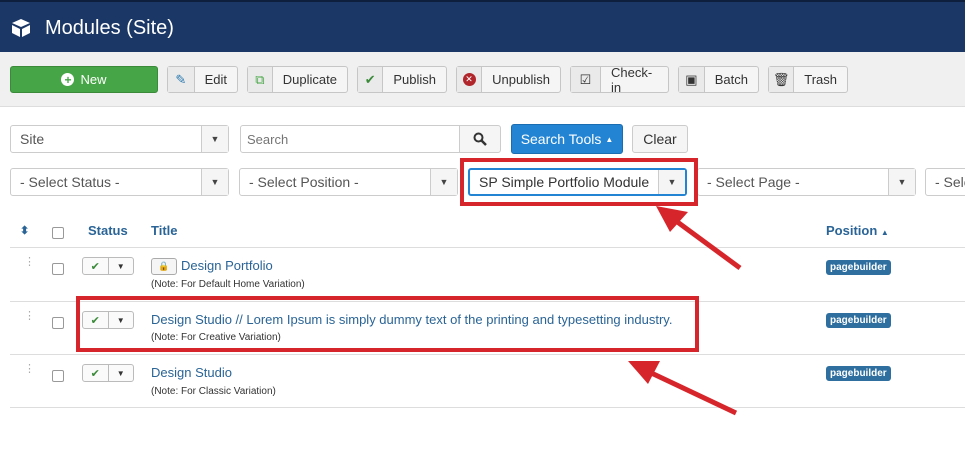 This screenshot has width=965, height=457. I want to click on annotation-arrows, so click(685, 311).